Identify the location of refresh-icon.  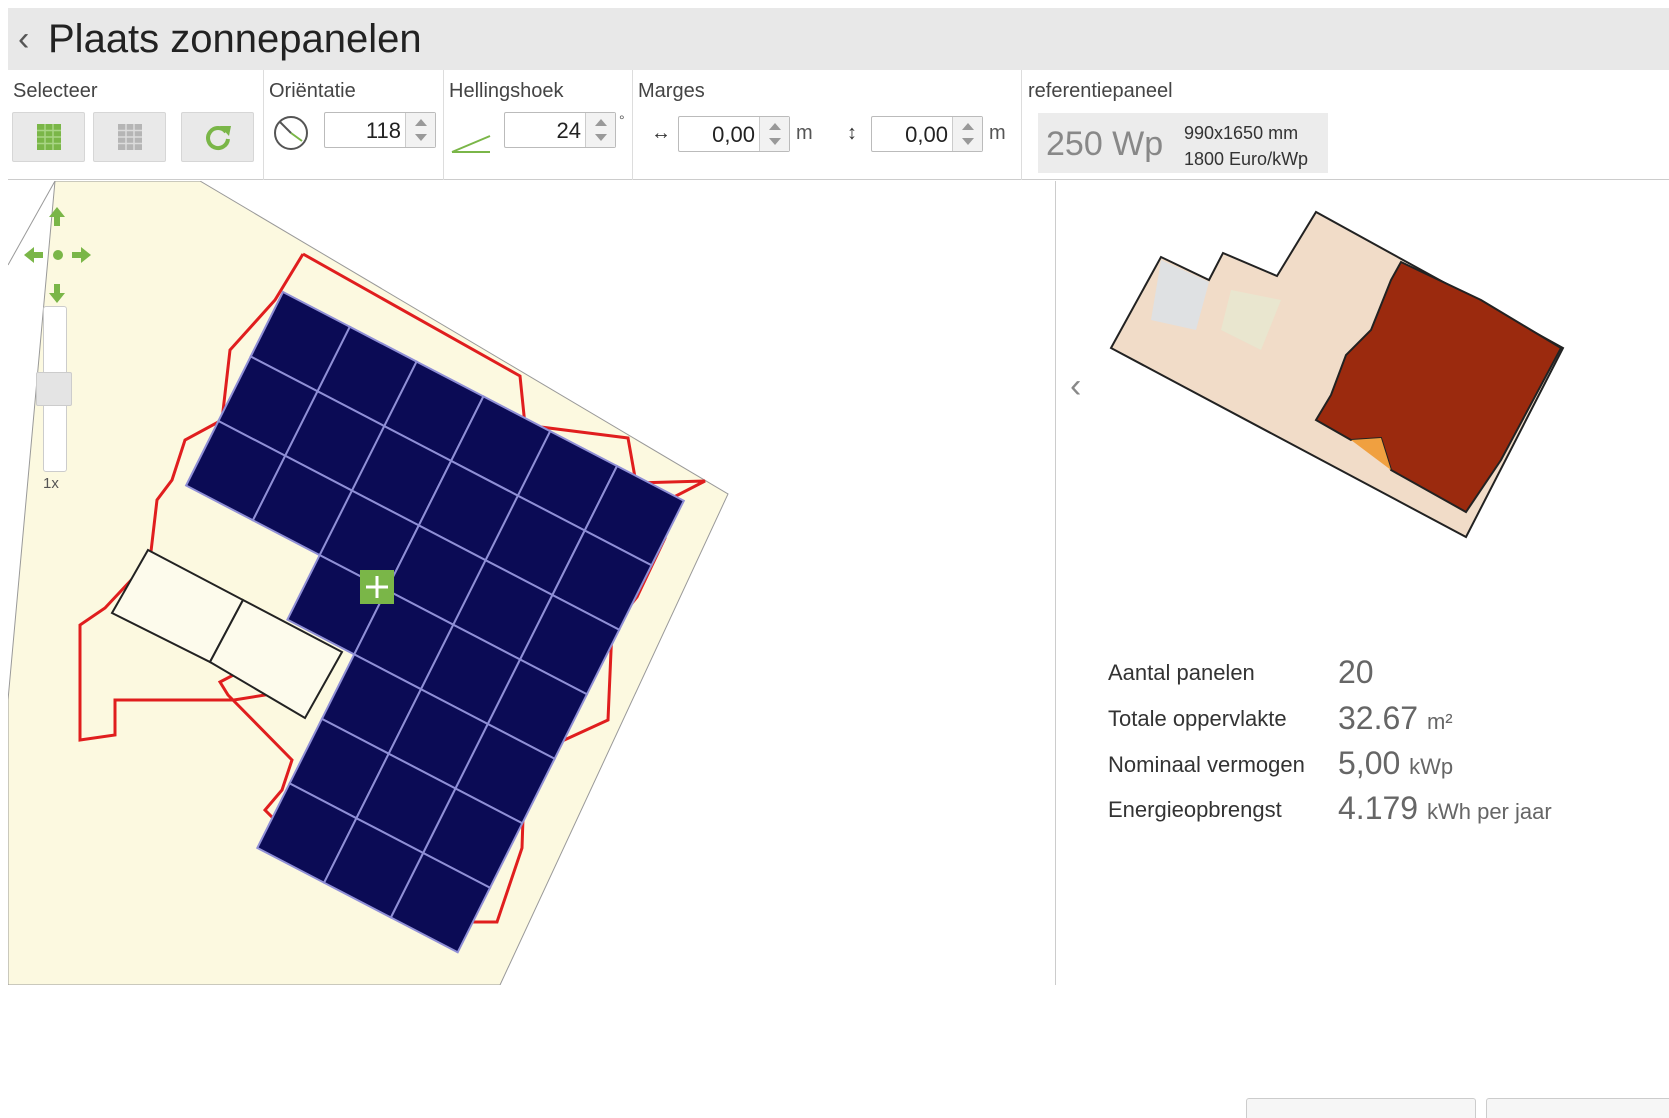
(218, 138).